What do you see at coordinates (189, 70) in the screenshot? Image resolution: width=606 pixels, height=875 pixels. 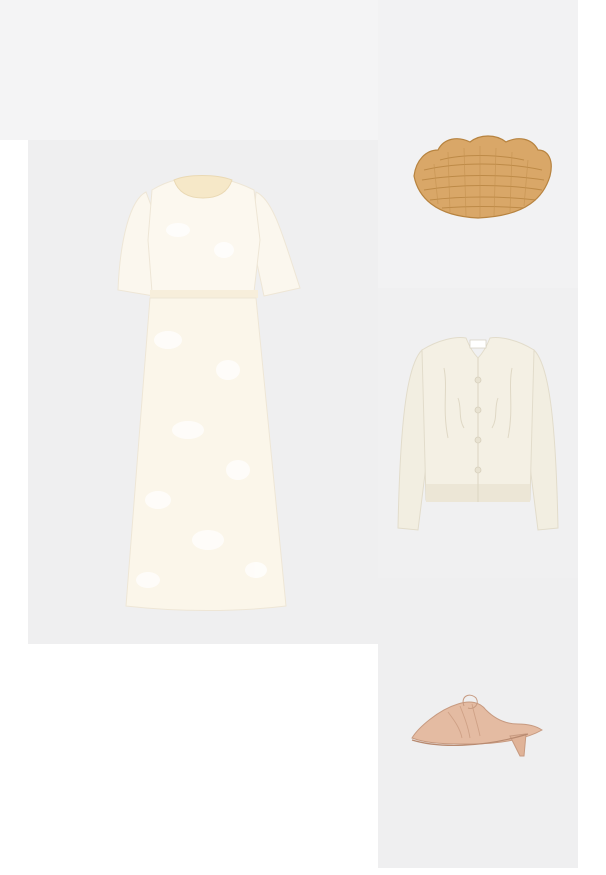 I see `background-block-top-left` at bounding box center [189, 70].